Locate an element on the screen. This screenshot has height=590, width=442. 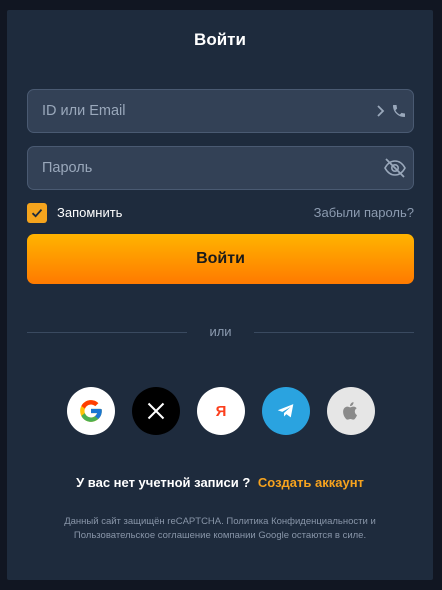
login-button: Войти is located at coordinates (220, 259).